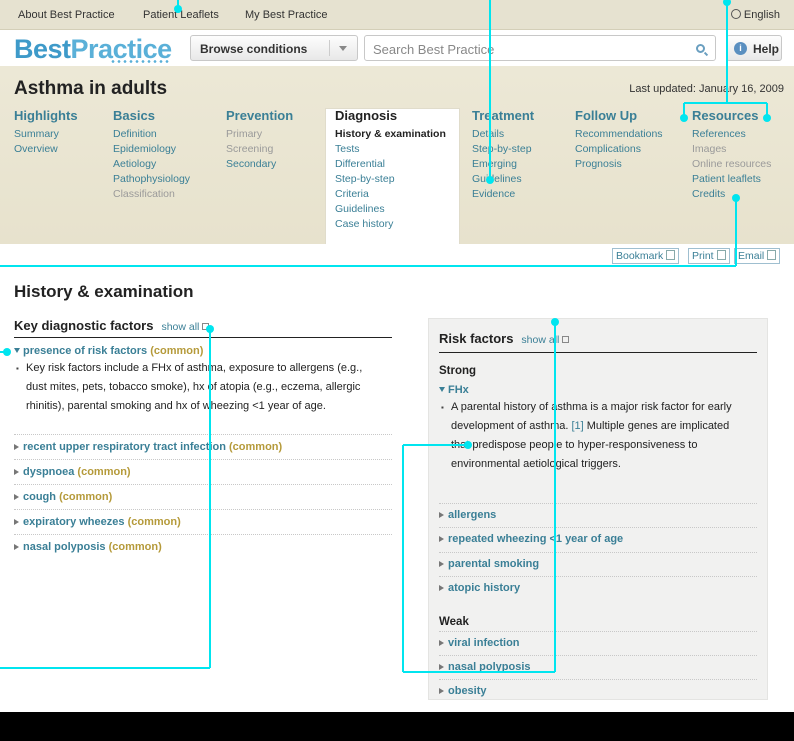  Describe the element at coordinates (731, 194) in the screenshot. I see `nav-item-credits: Credits` at that location.